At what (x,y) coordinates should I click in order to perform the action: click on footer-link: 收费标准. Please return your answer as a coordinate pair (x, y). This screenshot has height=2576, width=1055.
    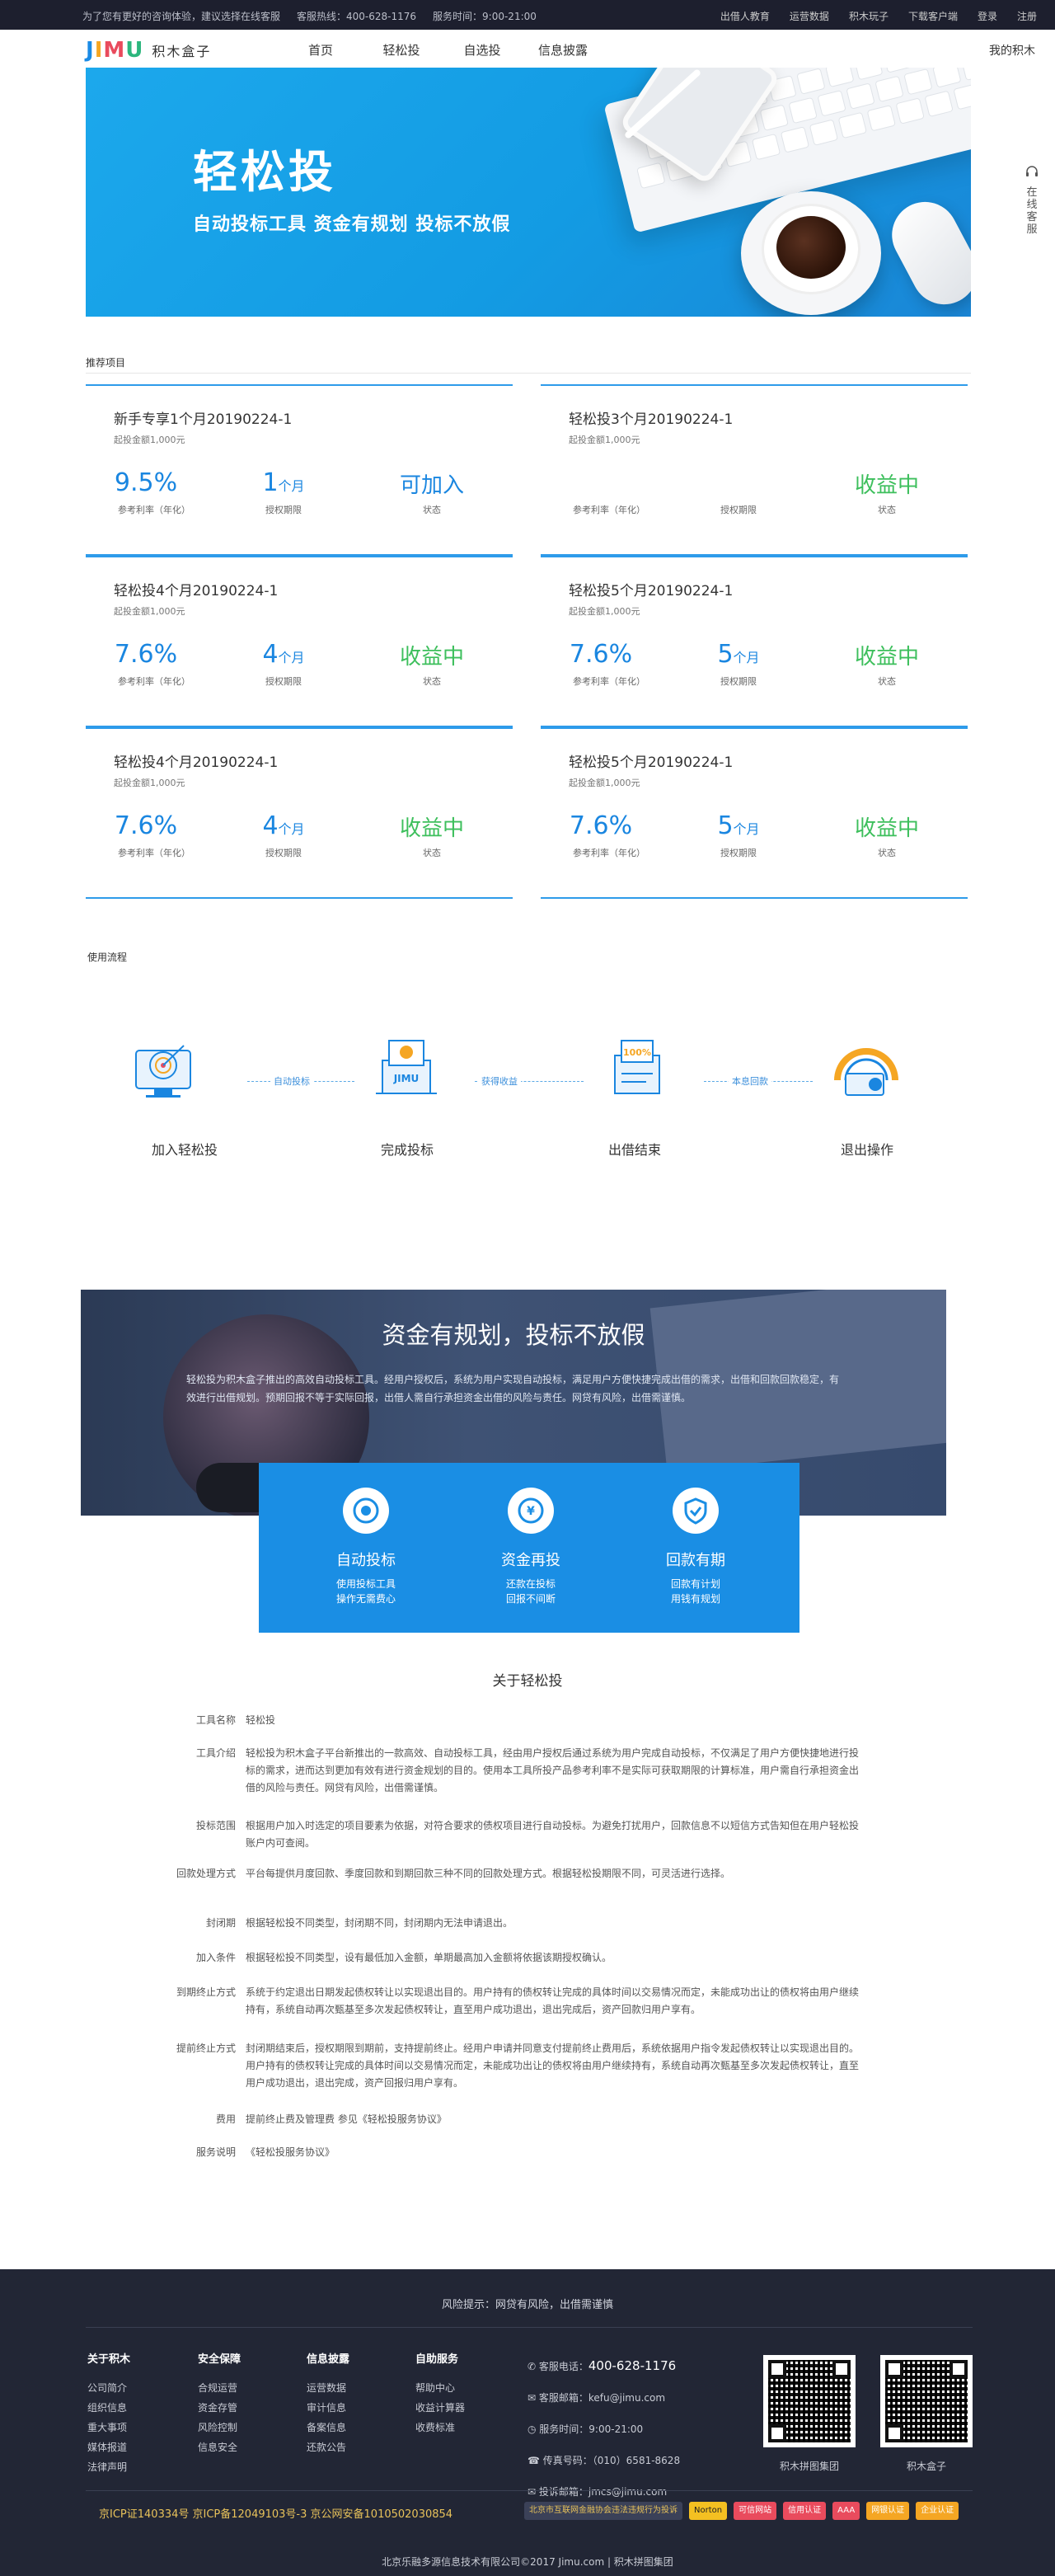
    Looking at the image, I should click on (440, 2427).